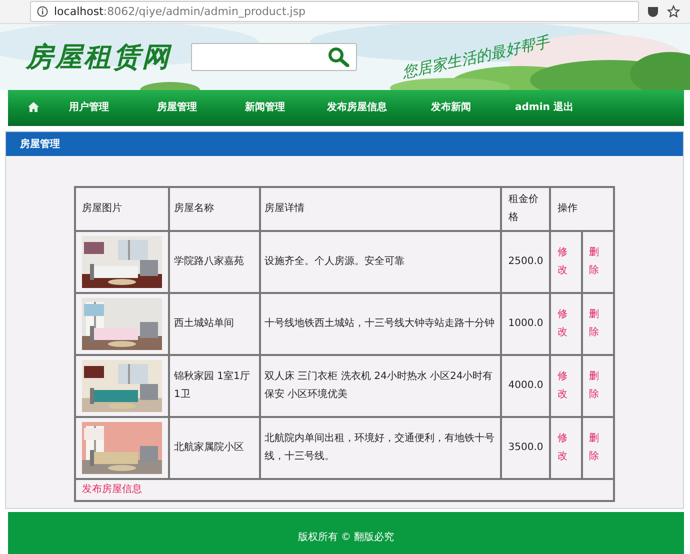 Image resolution: width=690 pixels, height=554 pixels. What do you see at coordinates (177, 107) in the screenshot?
I see `nav-item: 房屋管理` at bounding box center [177, 107].